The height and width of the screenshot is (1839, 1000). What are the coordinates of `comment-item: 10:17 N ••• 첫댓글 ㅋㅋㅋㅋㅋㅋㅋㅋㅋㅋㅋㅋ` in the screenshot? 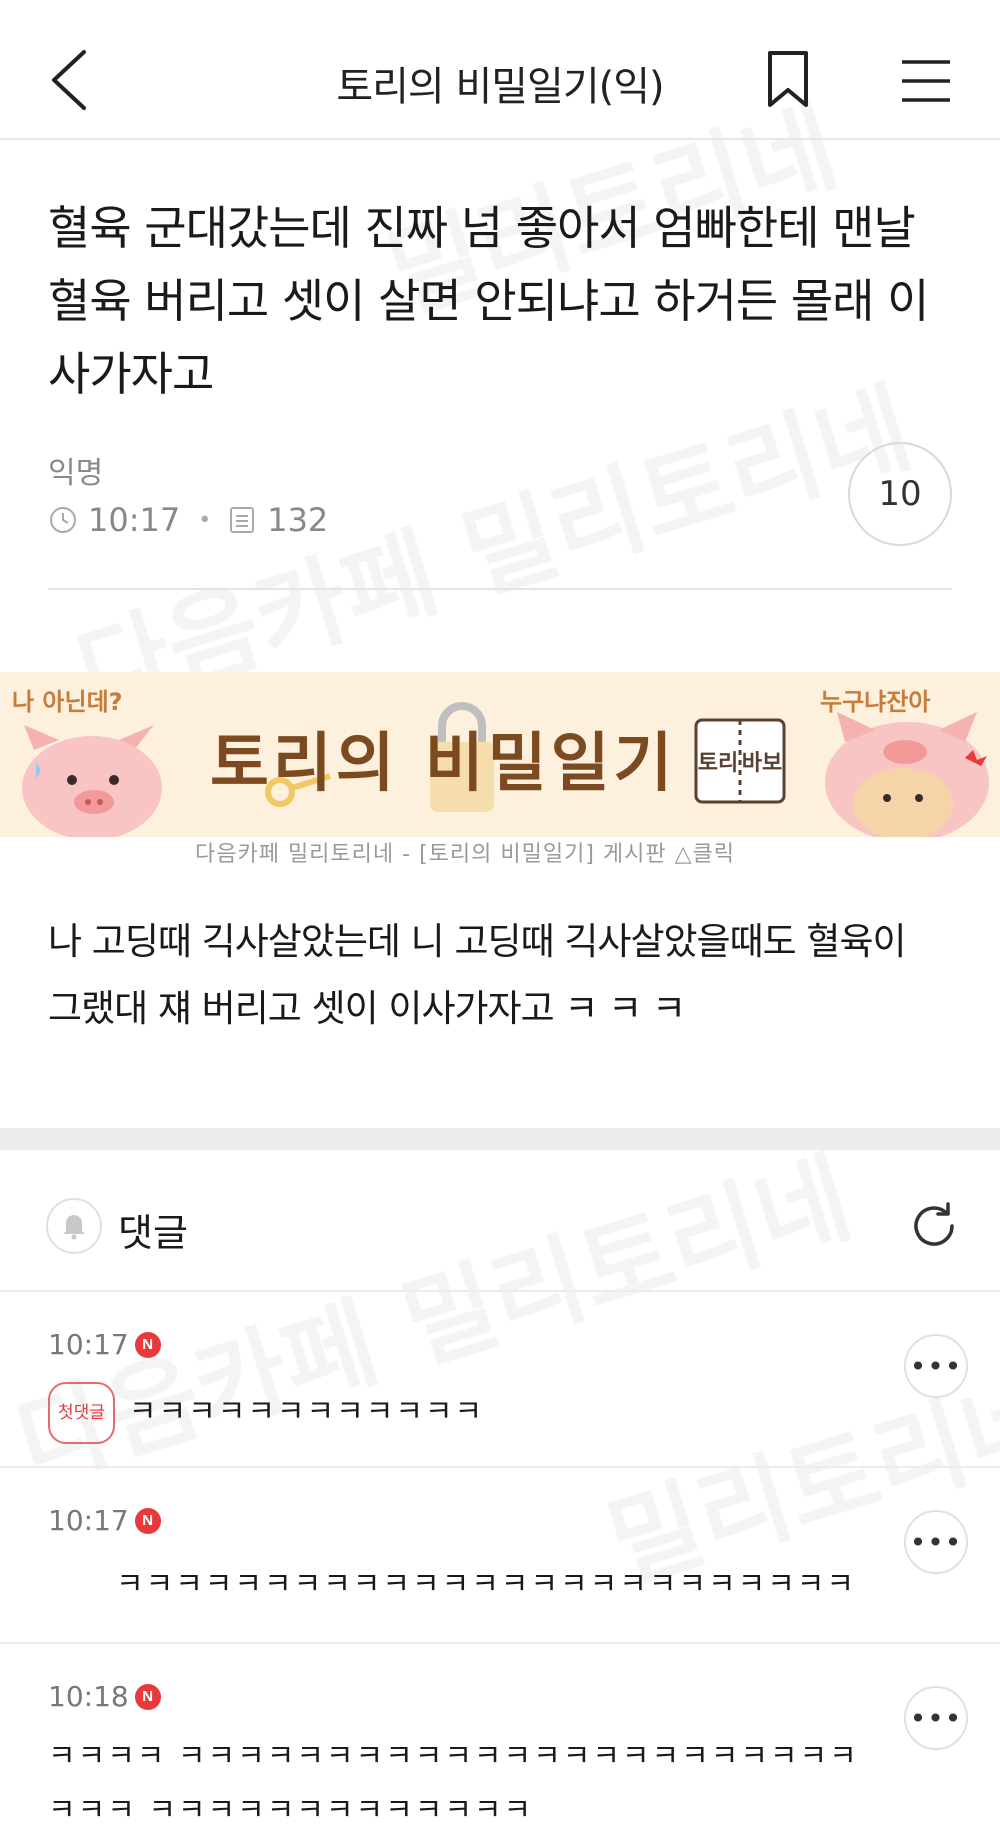 It's located at (500, 1380).